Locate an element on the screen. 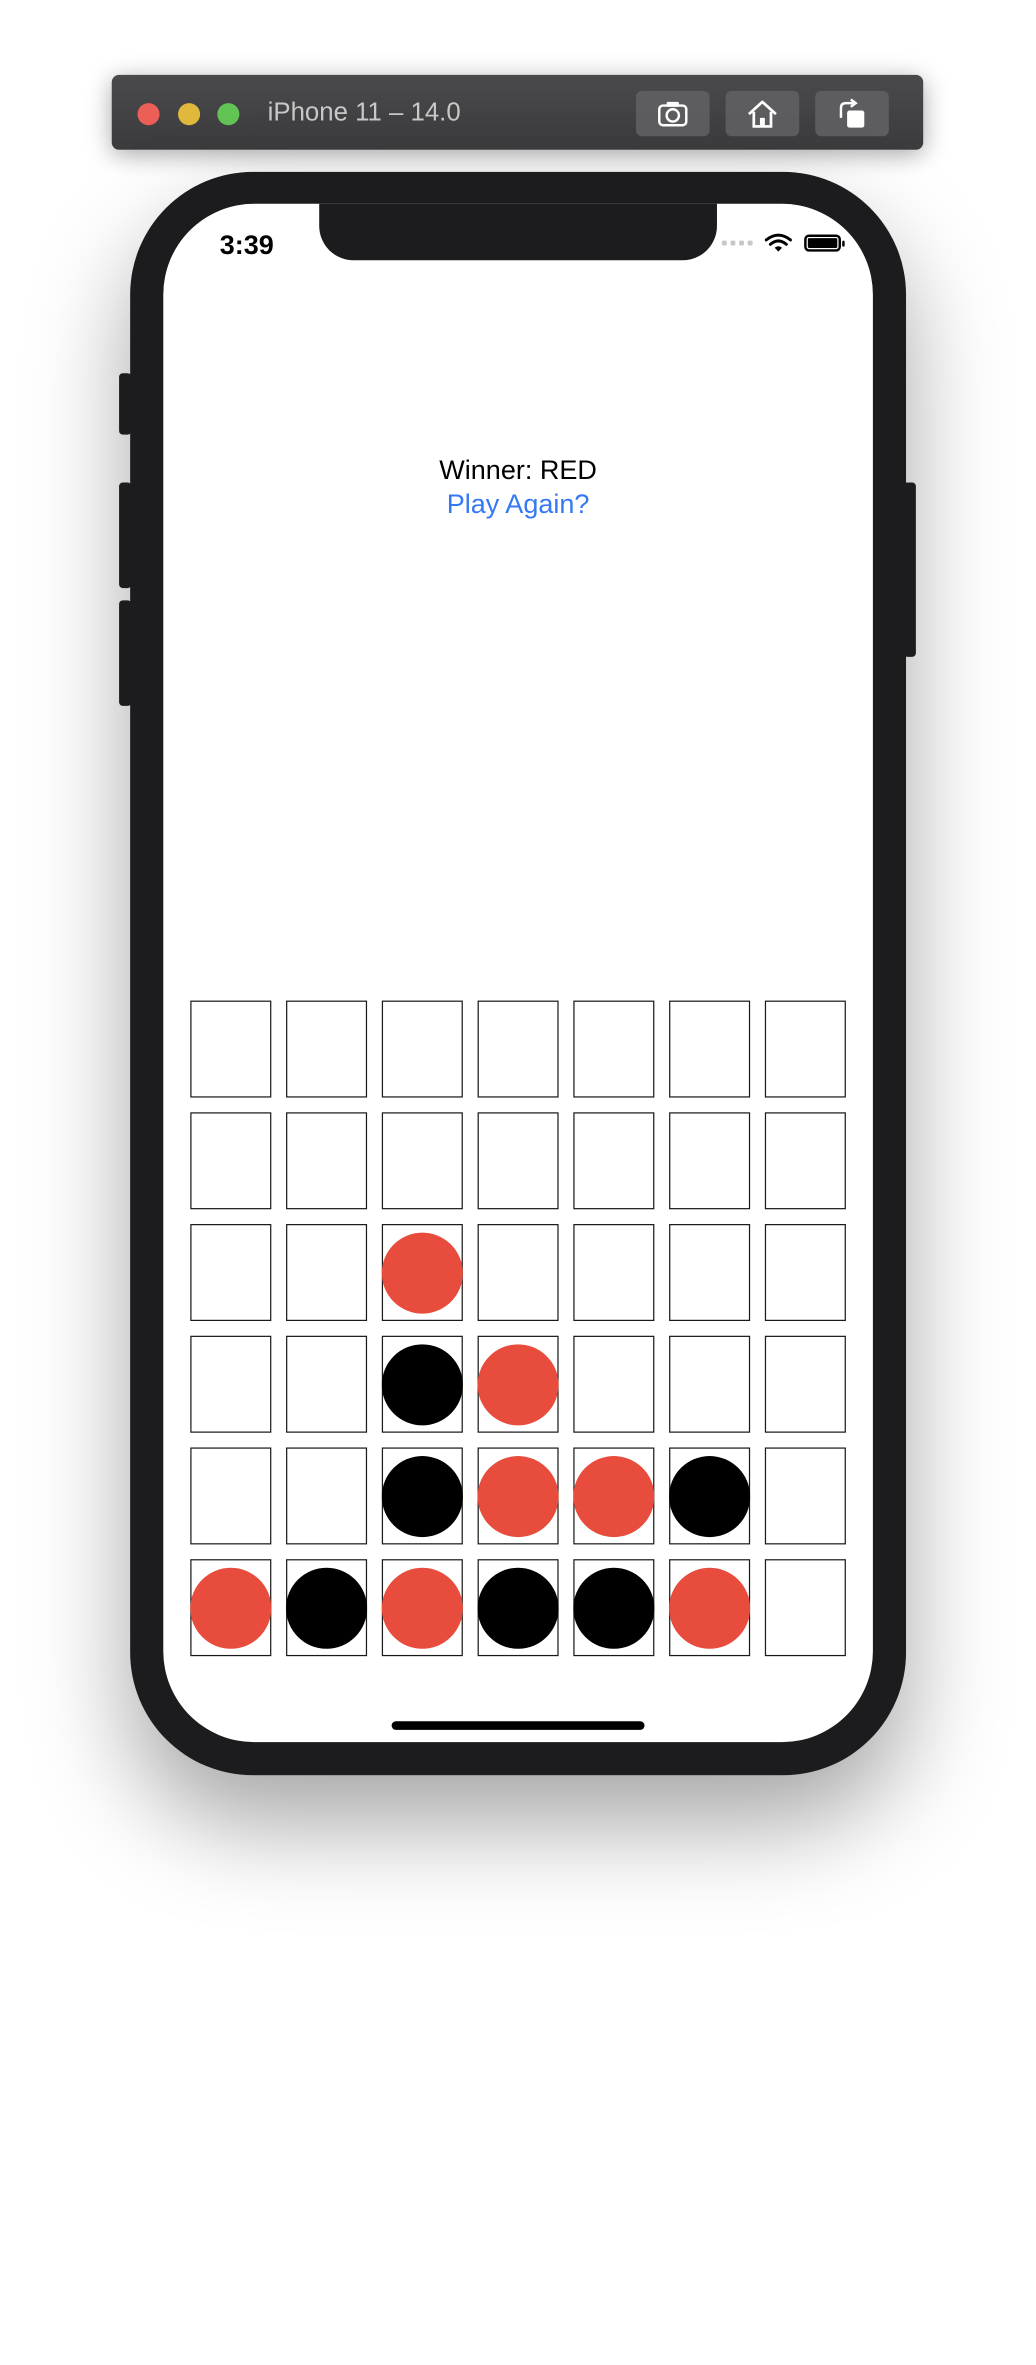 The height and width of the screenshot is (2365, 1036). status-icons is located at coordinates (783, 243).